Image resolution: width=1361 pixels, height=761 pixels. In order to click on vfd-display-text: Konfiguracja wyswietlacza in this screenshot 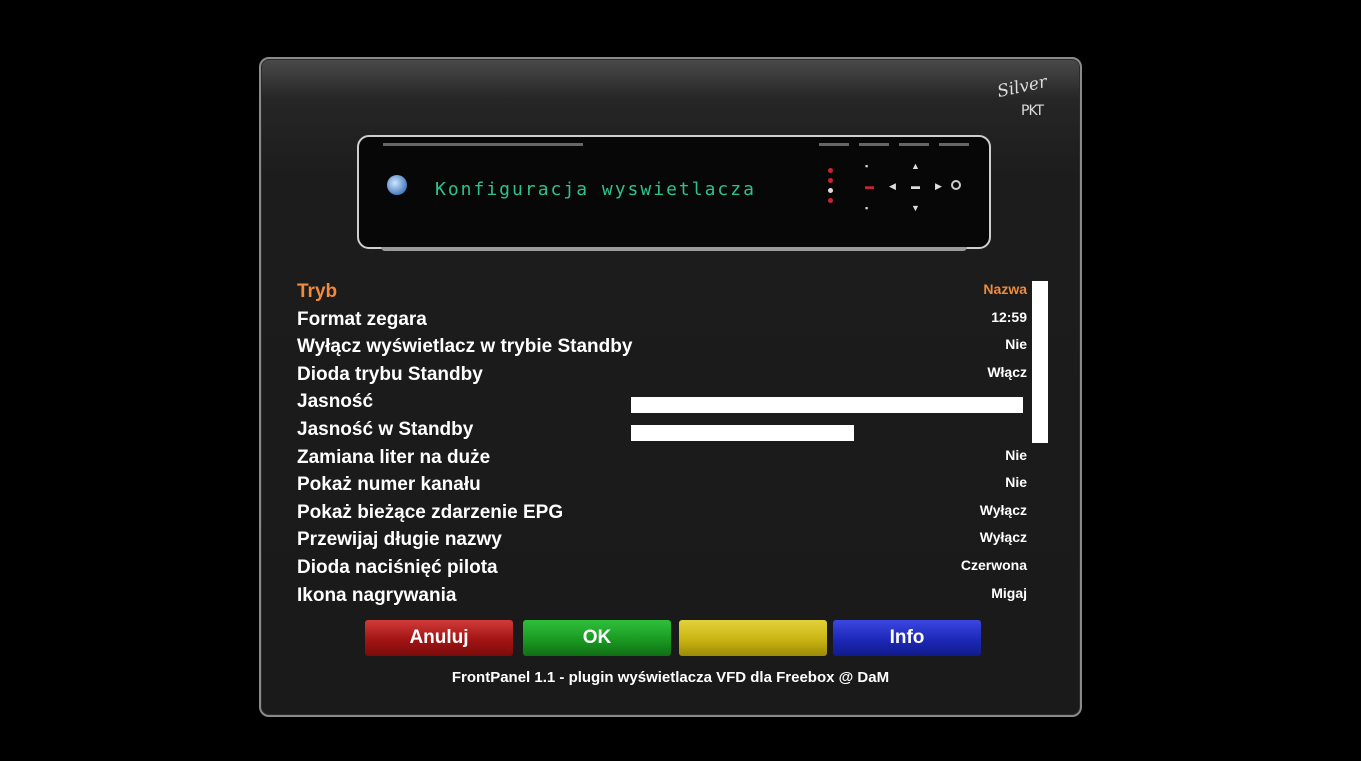, I will do `click(595, 189)`.